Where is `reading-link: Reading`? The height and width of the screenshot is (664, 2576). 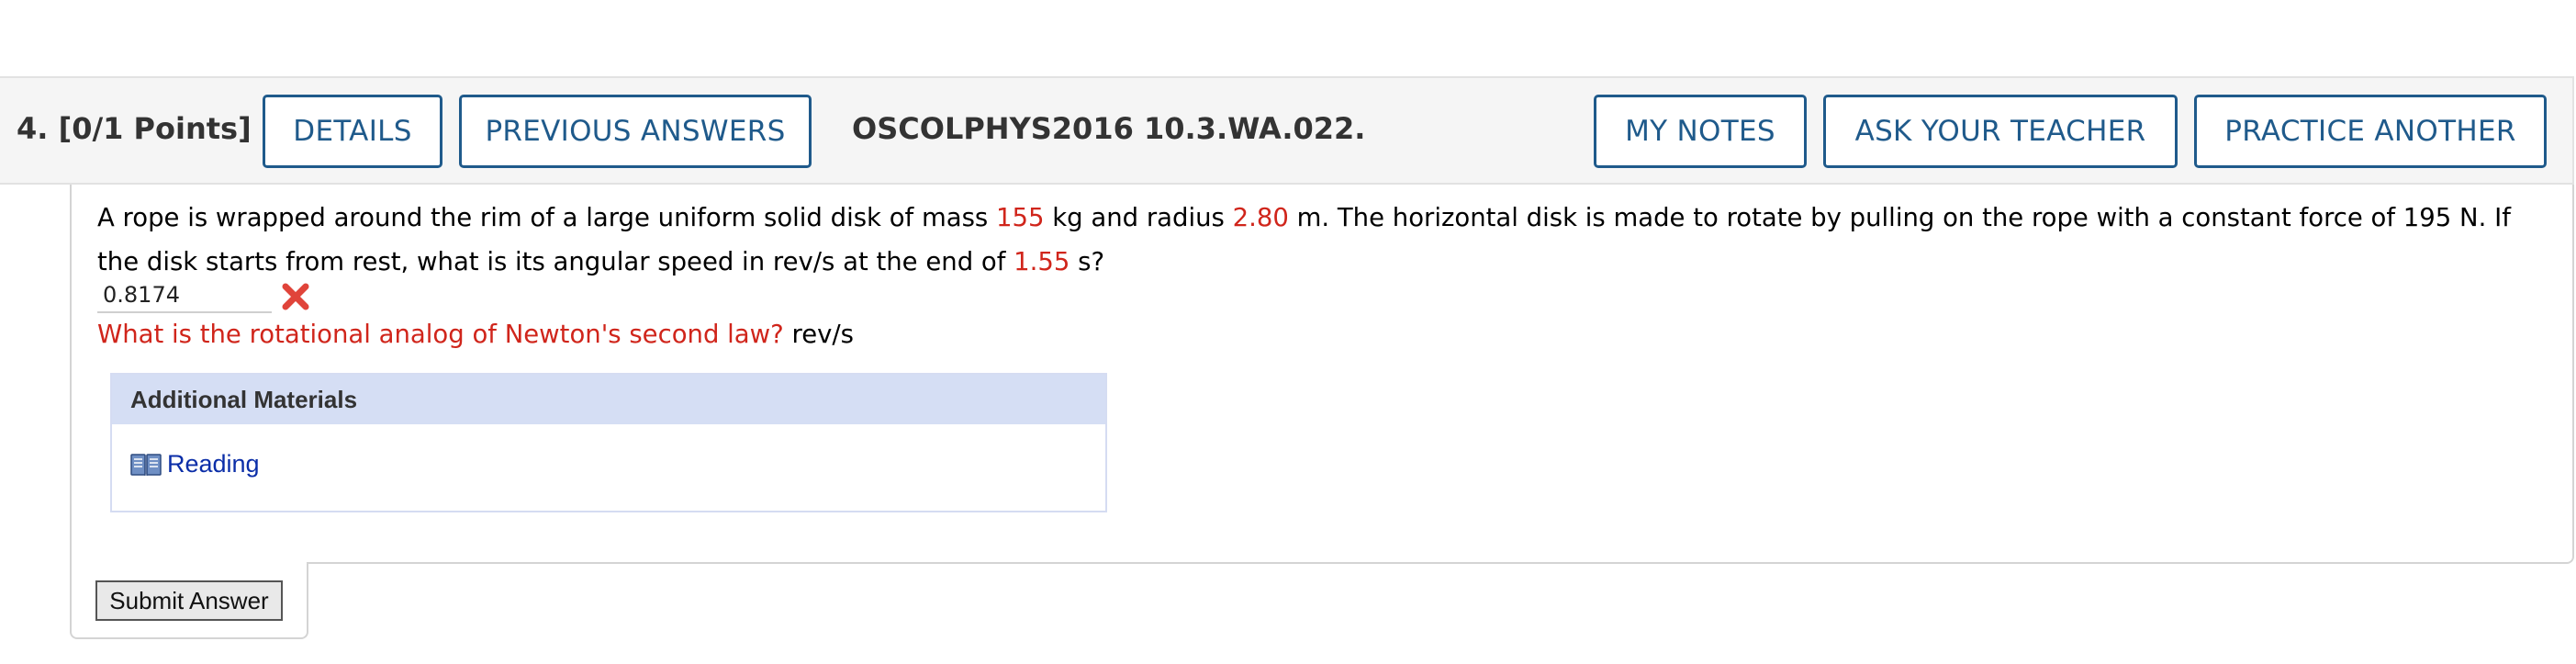 reading-link: Reading is located at coordinates (195, 464).